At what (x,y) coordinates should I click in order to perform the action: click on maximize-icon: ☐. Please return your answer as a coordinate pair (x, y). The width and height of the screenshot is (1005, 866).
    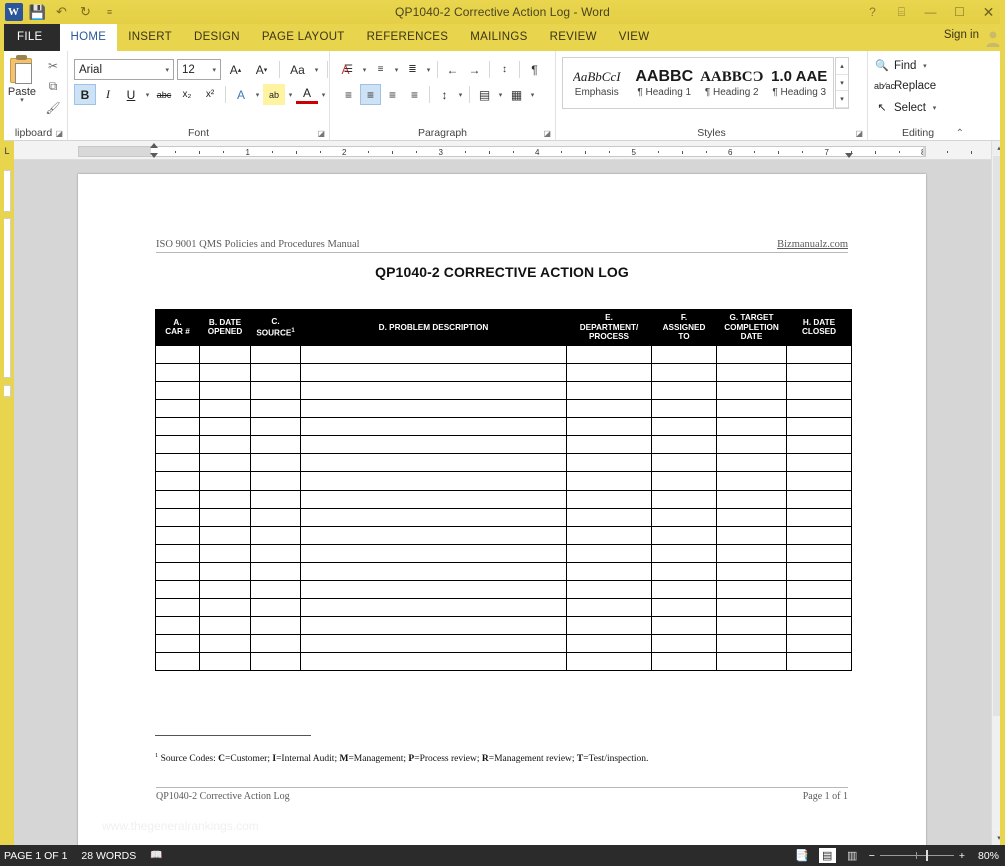
    Looking at the image, I should click on (959, 12).